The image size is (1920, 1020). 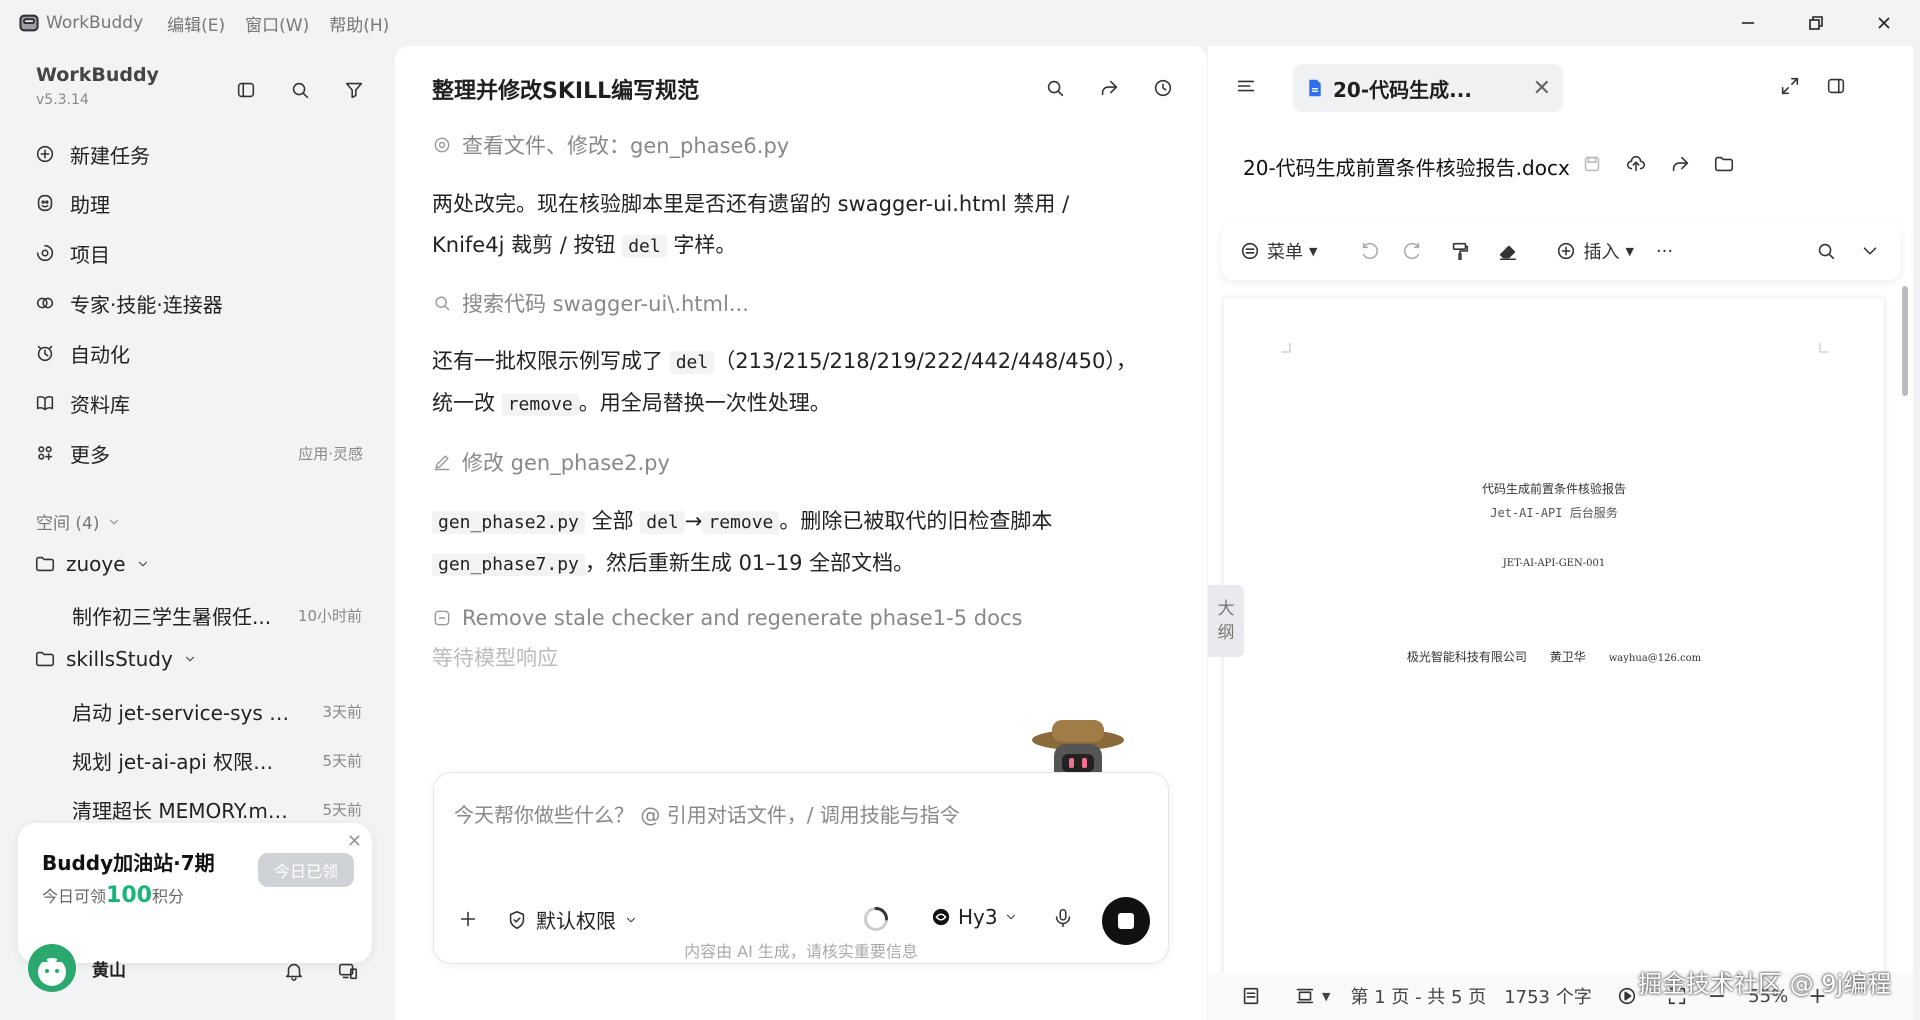 What do you see at coordinates (196, 23) in the screenshot?
I see `menu-edit: 编辑(E)` at bounding box center [196, 23].